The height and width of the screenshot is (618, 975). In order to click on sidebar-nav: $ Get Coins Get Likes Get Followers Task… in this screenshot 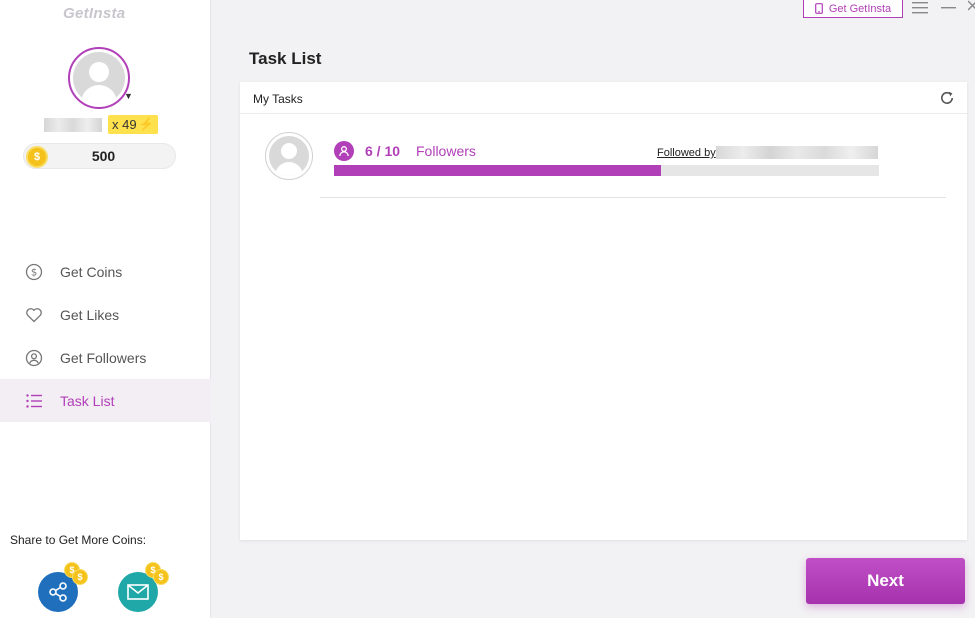, I will do `click(105, 336)`.